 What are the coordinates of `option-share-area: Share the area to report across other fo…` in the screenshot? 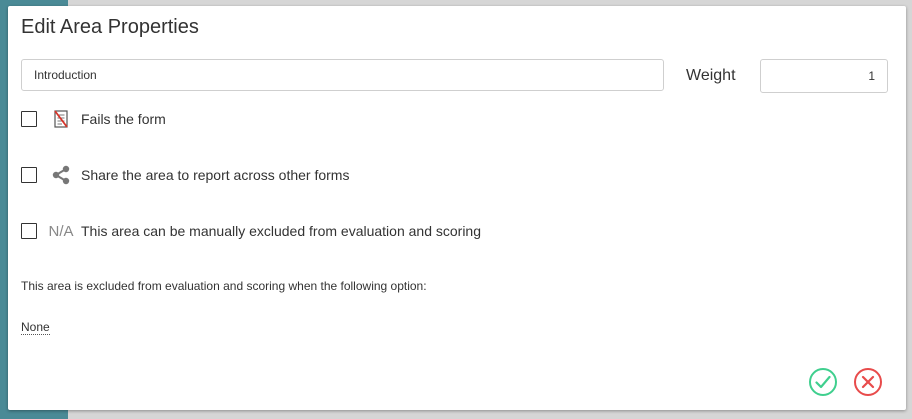 It's located at (185, 175).